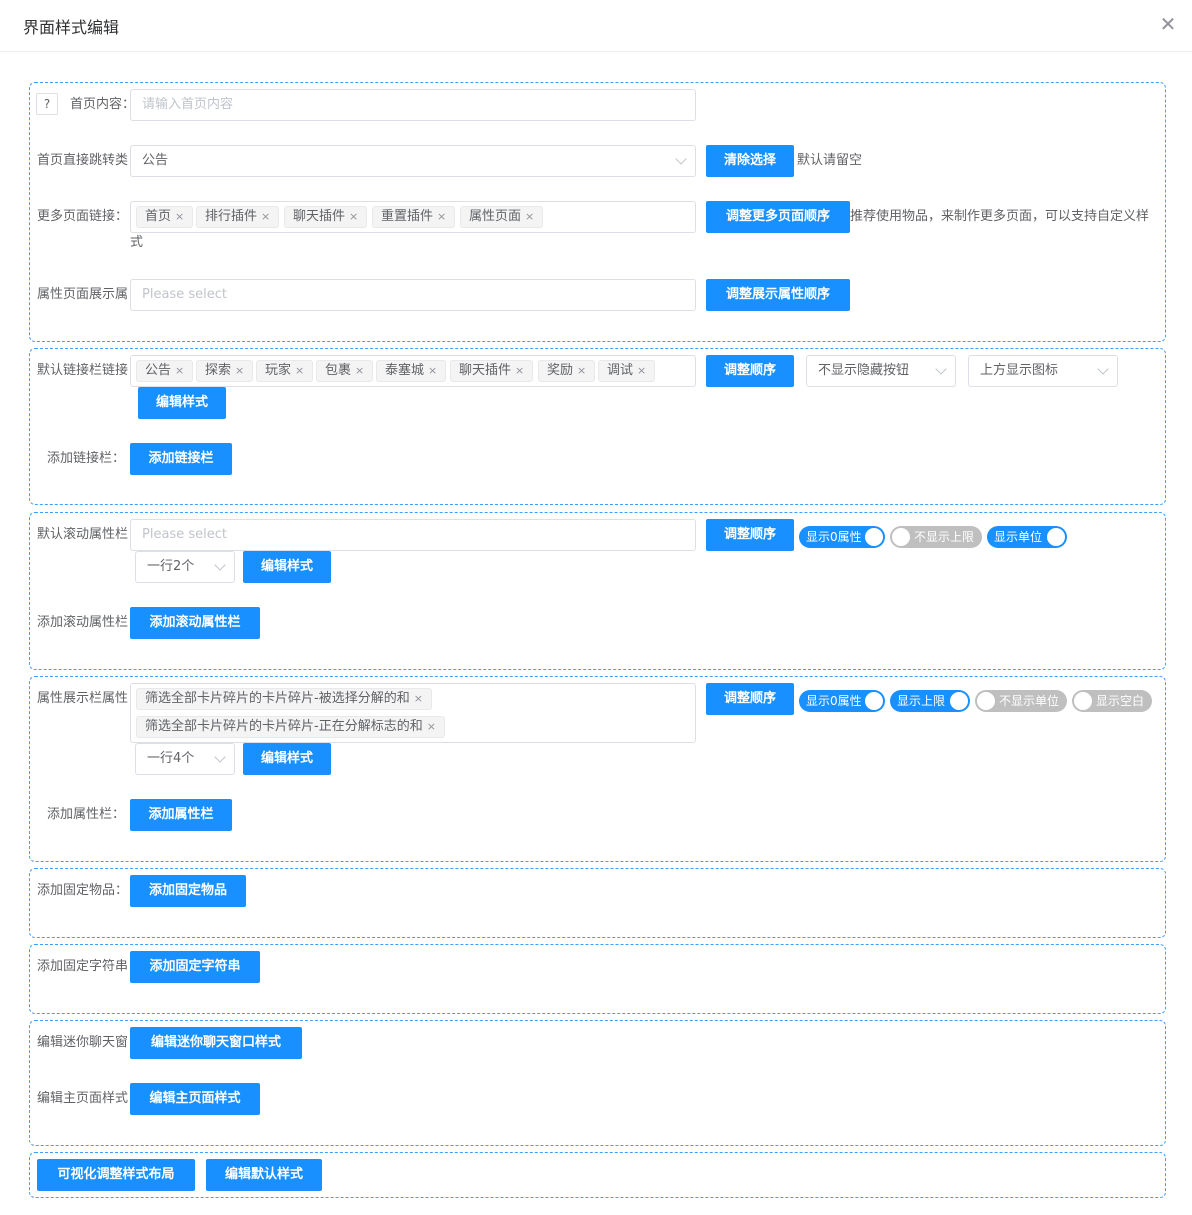 Image resolution: width=1192 pixels, height=1215 pixels. What do you see at coordinates (83, 890) in the screenshot?
I see `add-fixed-item-label: 添加固定物品：` at bounding box center [83, 890].